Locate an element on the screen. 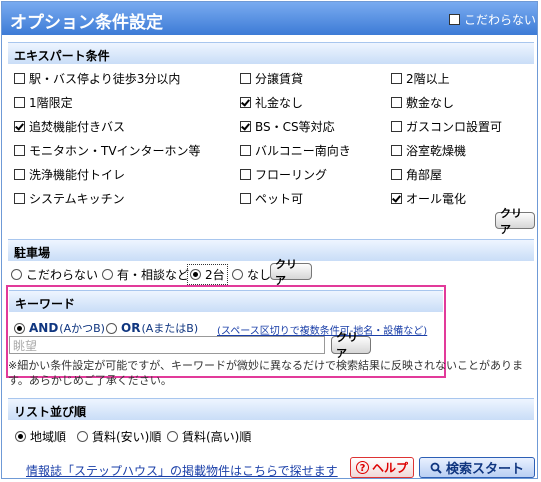 Image resolution: width=541 pixels, height=482 pixels. parking-option-label: こだわらない is located at coordinates (62, 275).